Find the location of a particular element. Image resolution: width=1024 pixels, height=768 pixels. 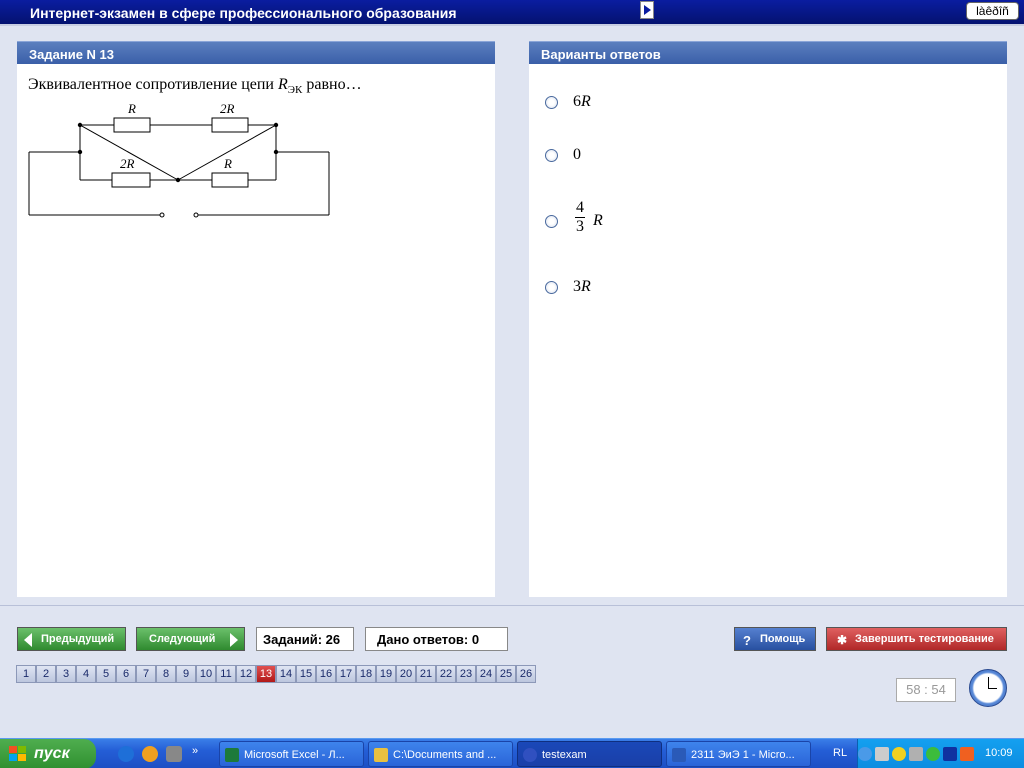

question-number-button: 25 is located at coordinates (506, 674).